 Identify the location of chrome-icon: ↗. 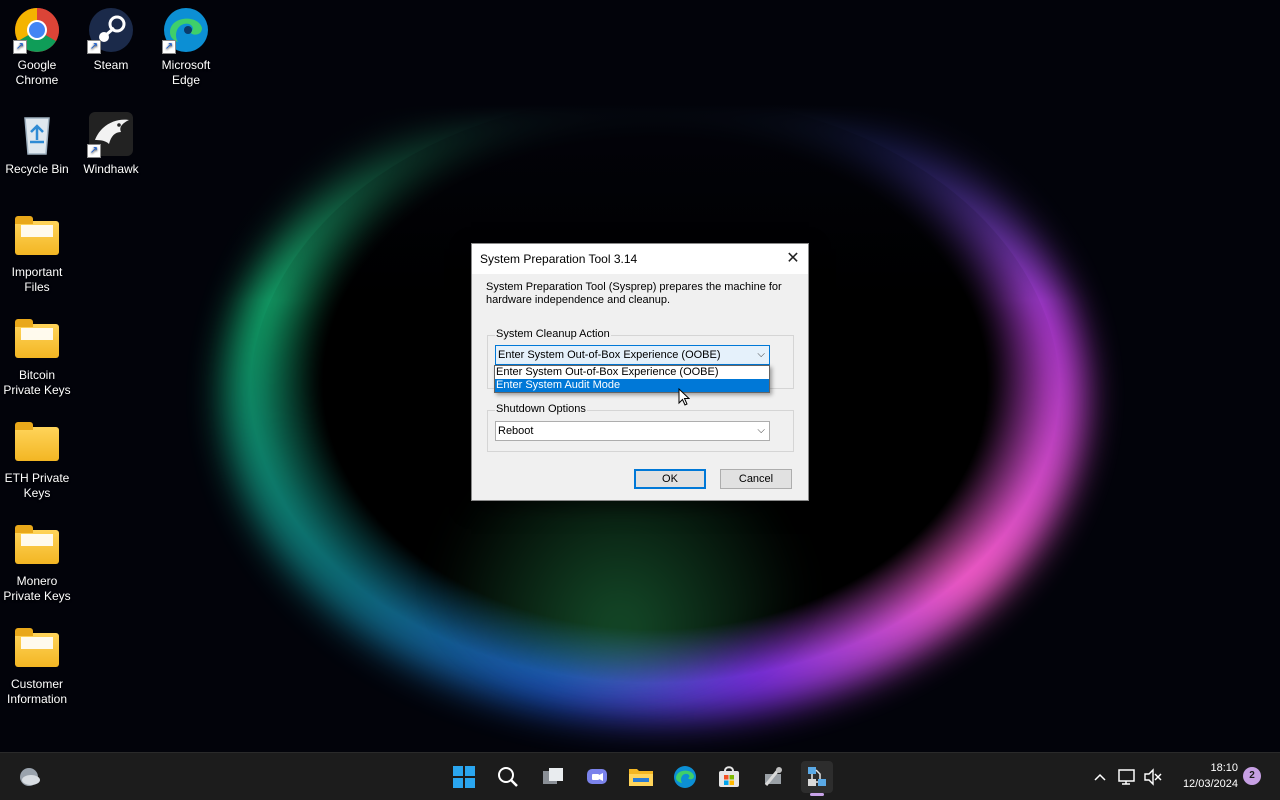
(37, 30).